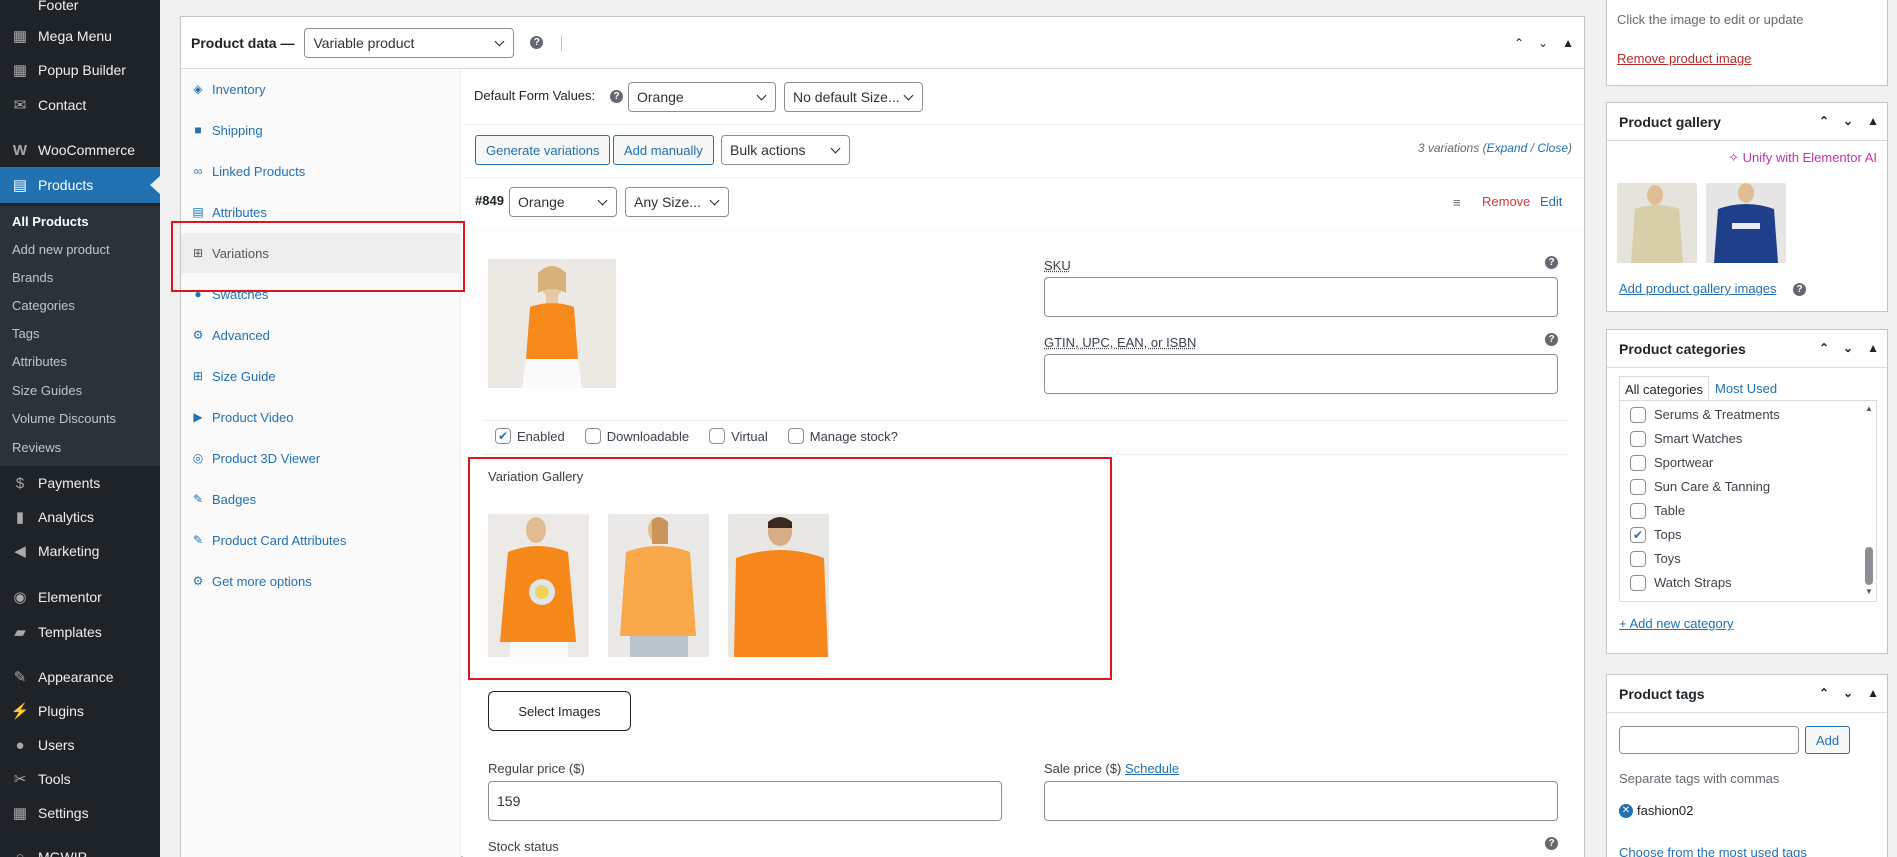 This screenshot has height=857, width=1897. Describe the element at coordinates (80, 221) in the screenshot. I see `submenu-all-products: All Products` at that location.